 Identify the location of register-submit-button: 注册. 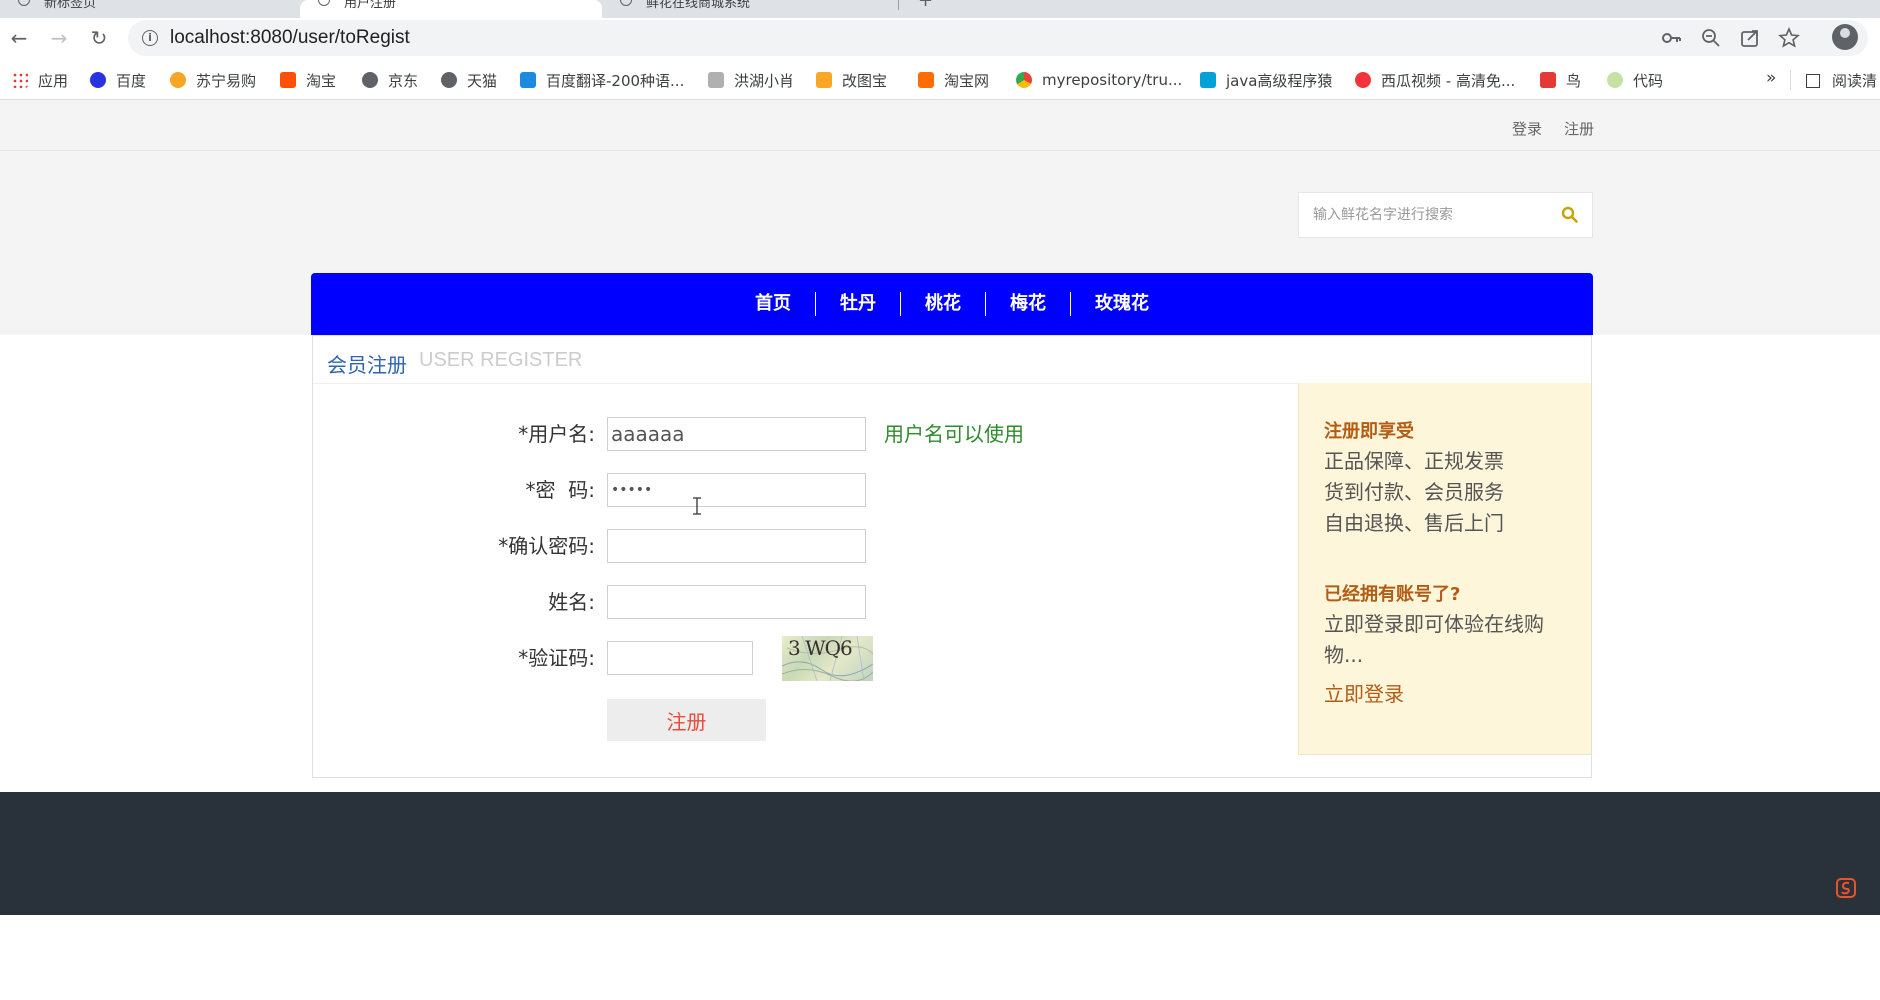
(686, 720).